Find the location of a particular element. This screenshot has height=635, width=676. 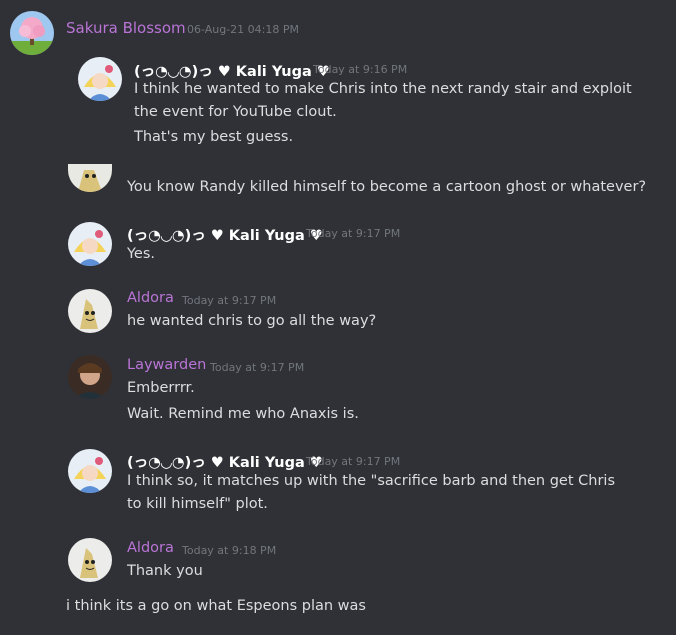

aldora-avatar-cropped is located at coordinates (90, 178).